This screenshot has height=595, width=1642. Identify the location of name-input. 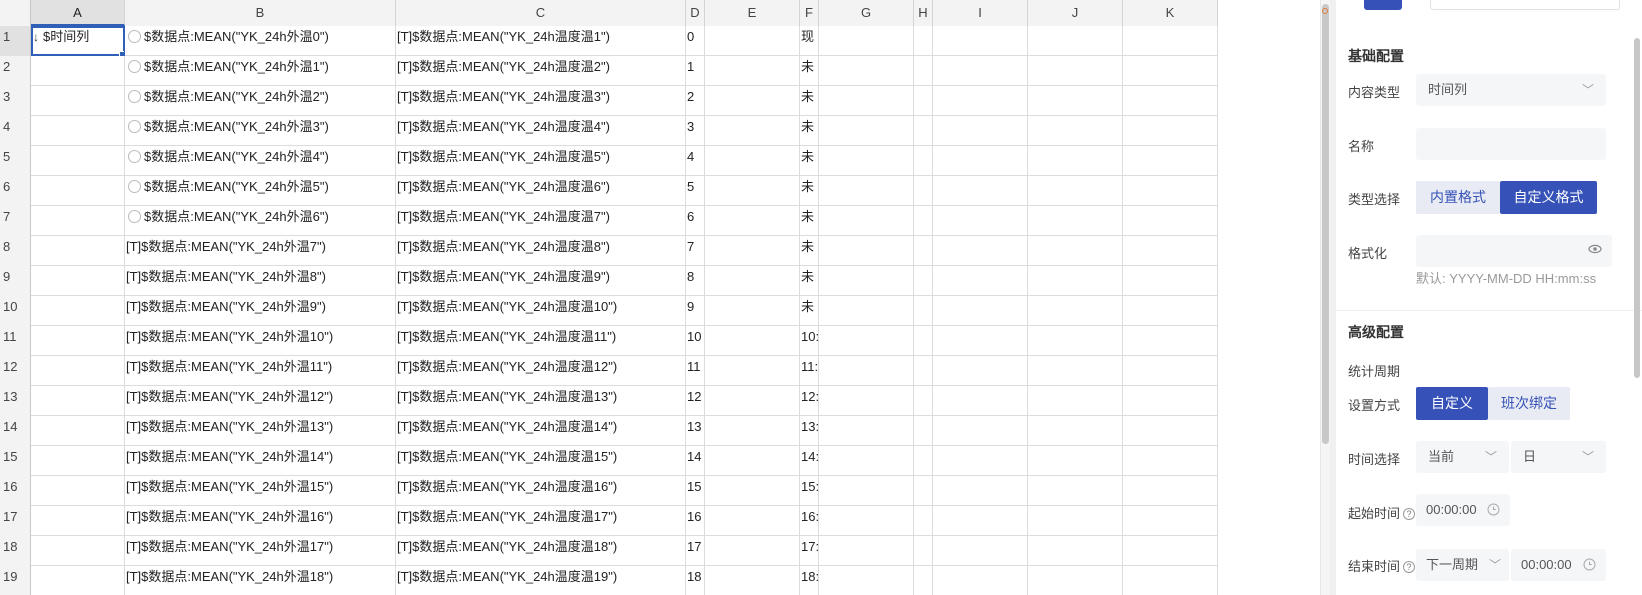
(1511, 144).